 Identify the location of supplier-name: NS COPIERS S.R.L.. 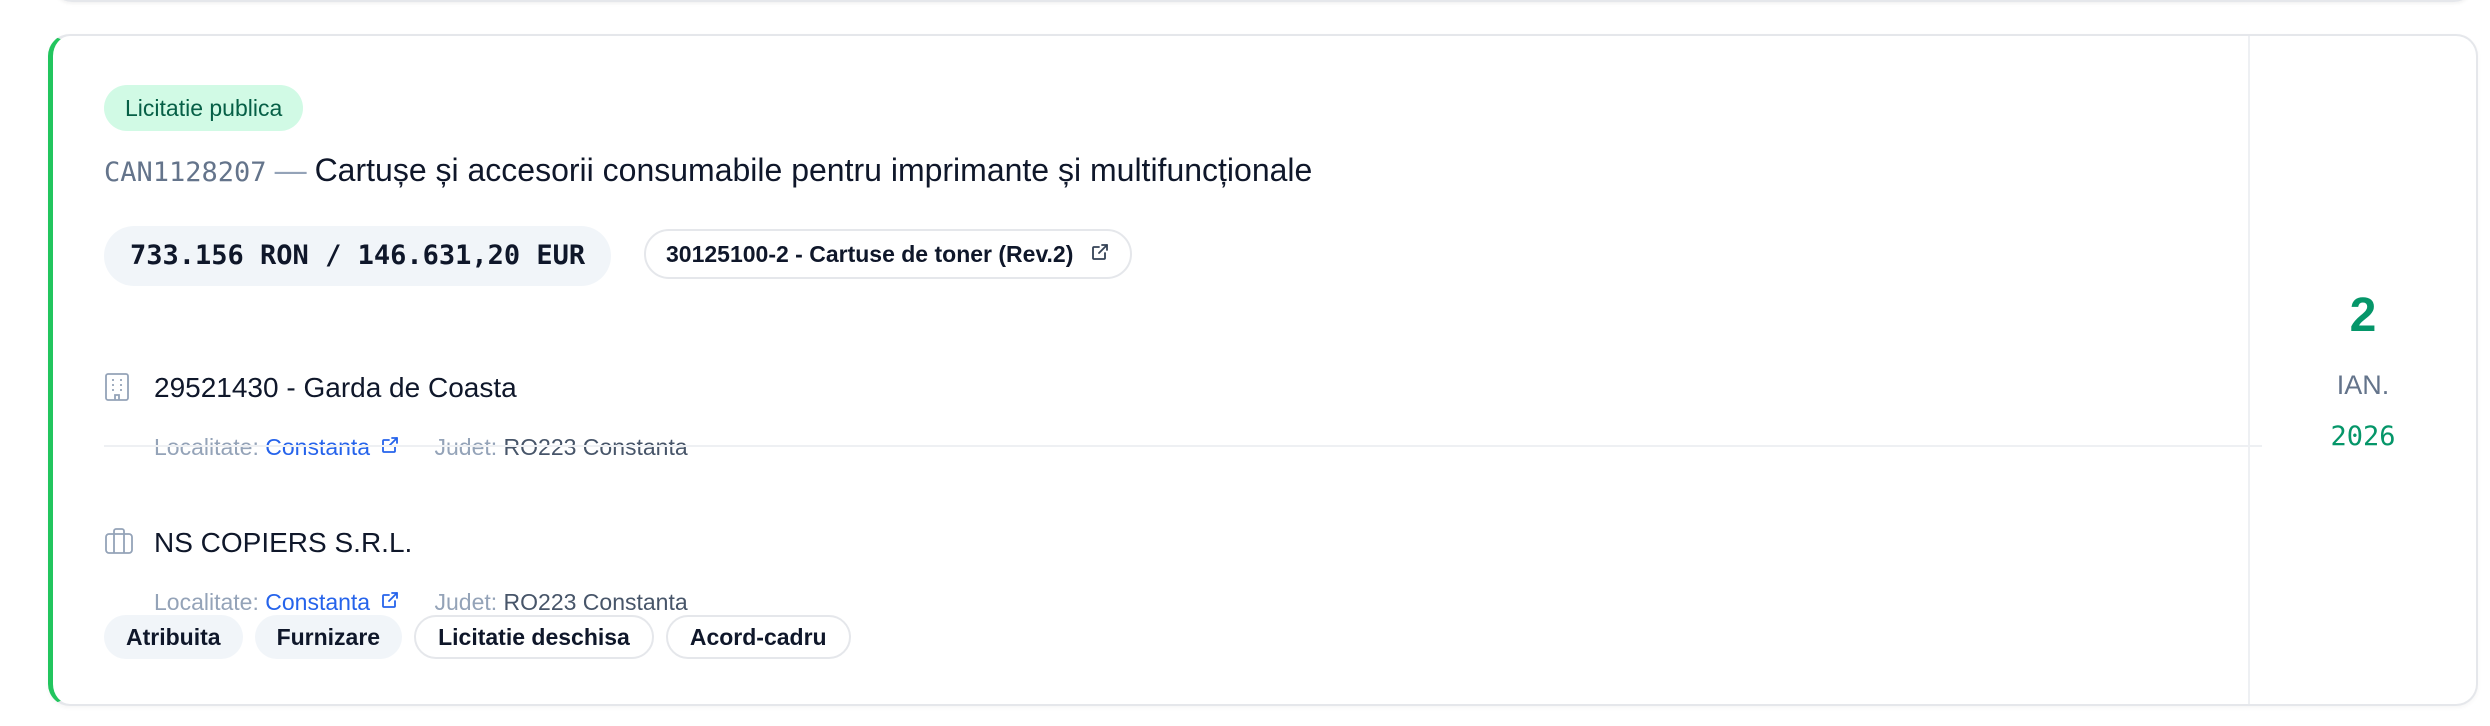
(283, 543).